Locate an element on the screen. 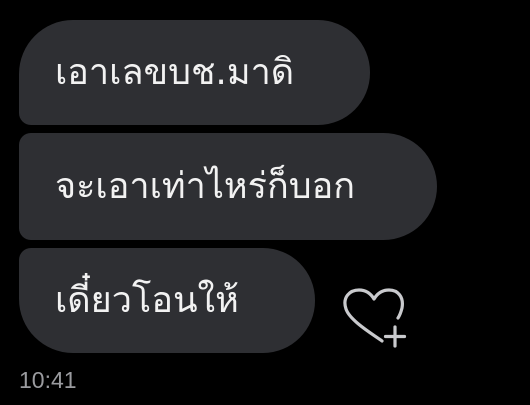  message-text: จะเอาเท่าไหร่ก็บอก is located at coordinates (205, 186).